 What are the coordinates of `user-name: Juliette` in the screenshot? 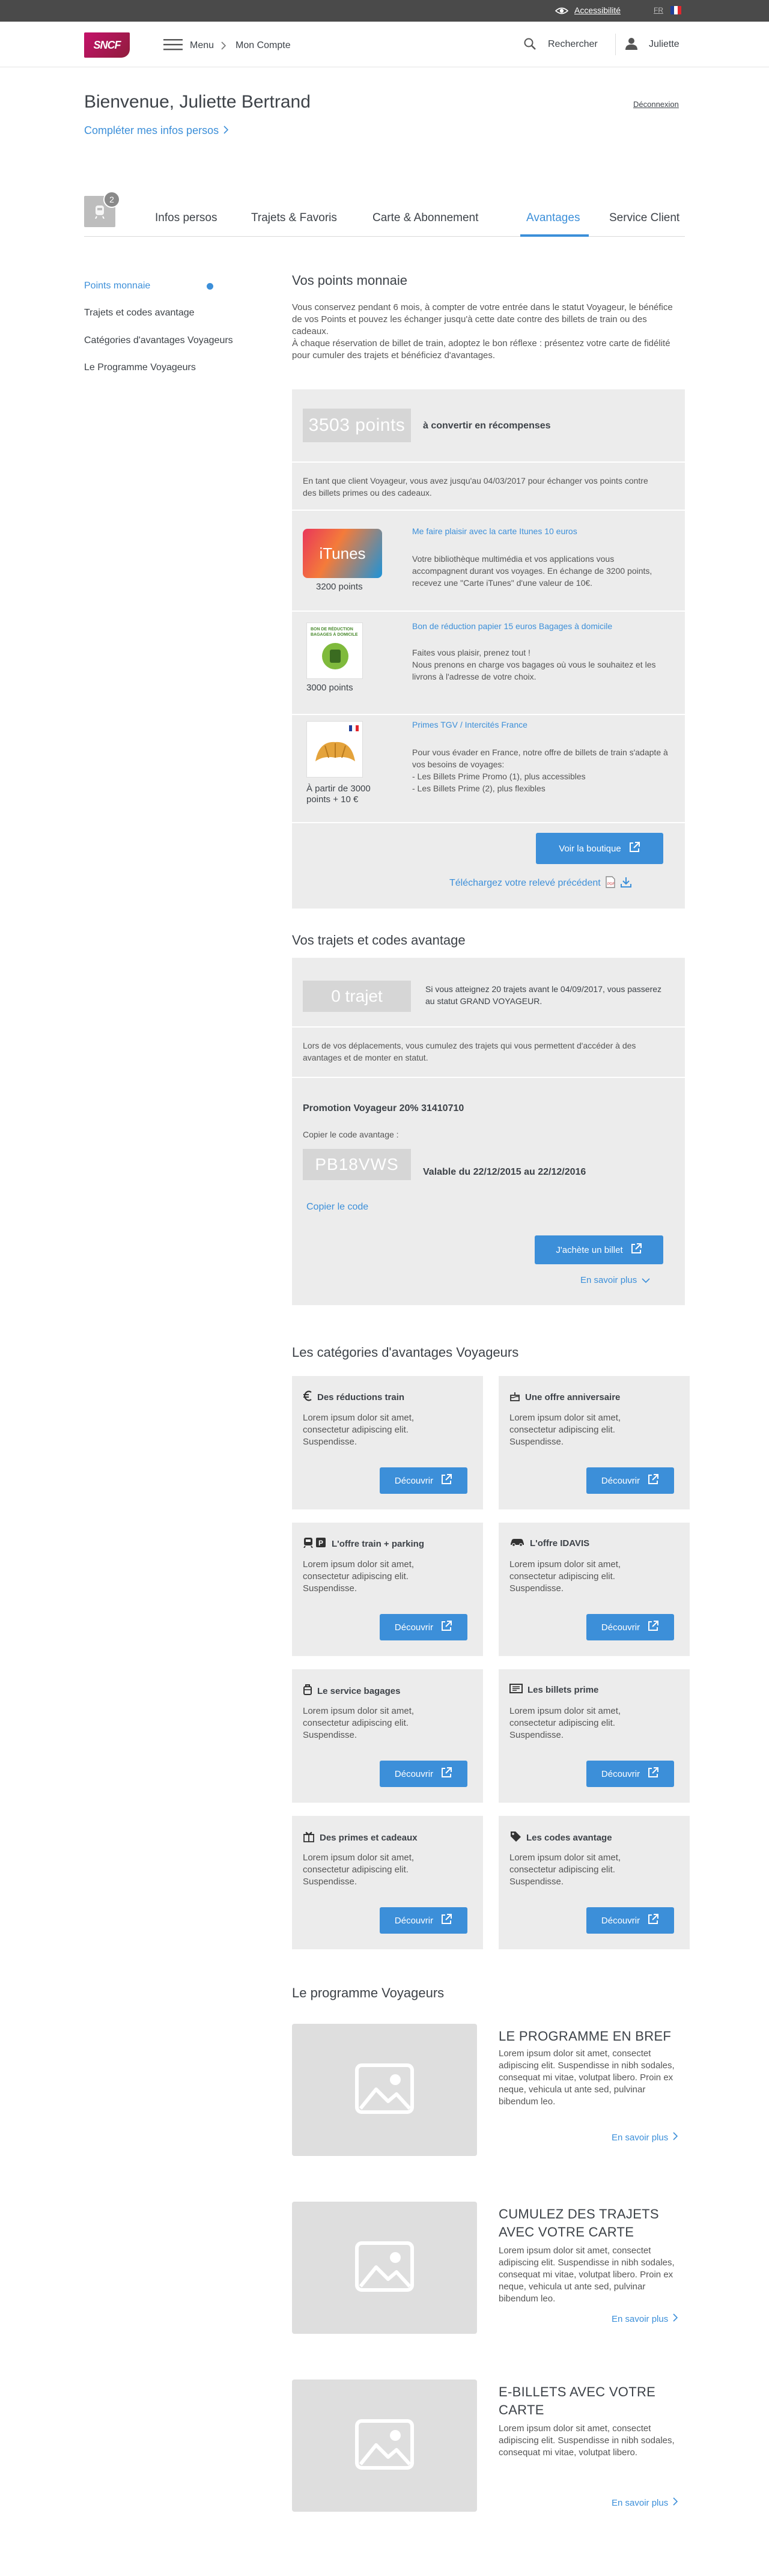 It's located at (664, 44).